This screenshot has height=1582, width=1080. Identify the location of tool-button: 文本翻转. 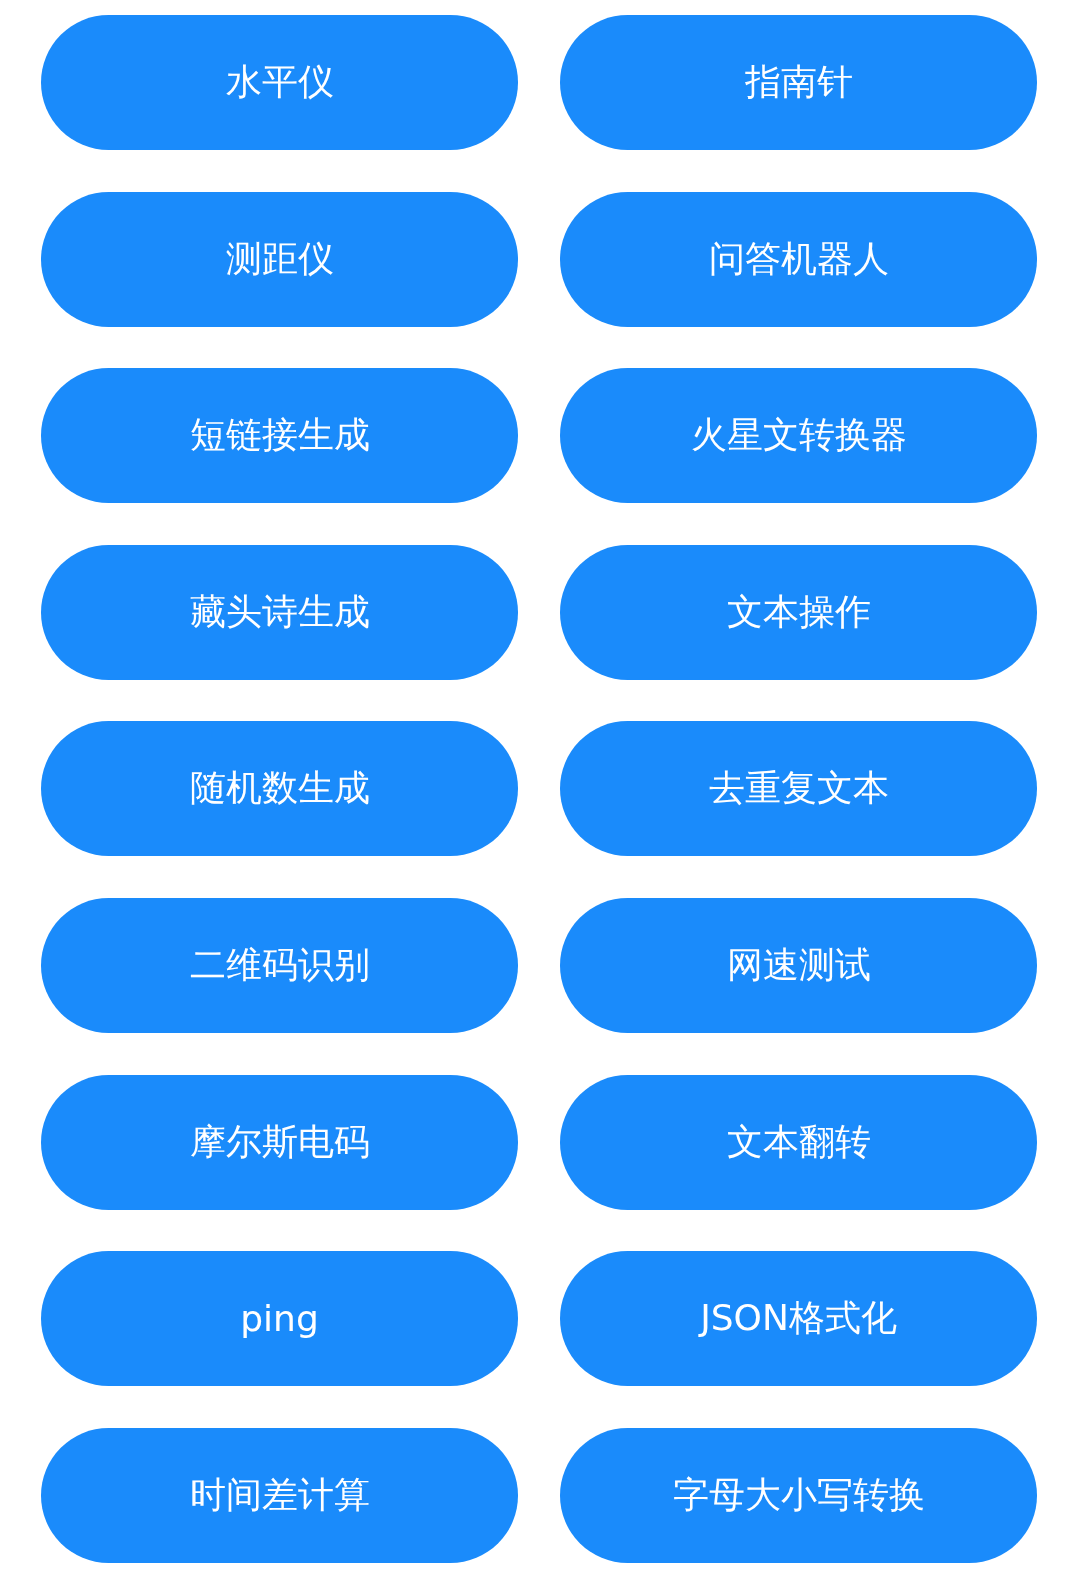
(798, 1142).